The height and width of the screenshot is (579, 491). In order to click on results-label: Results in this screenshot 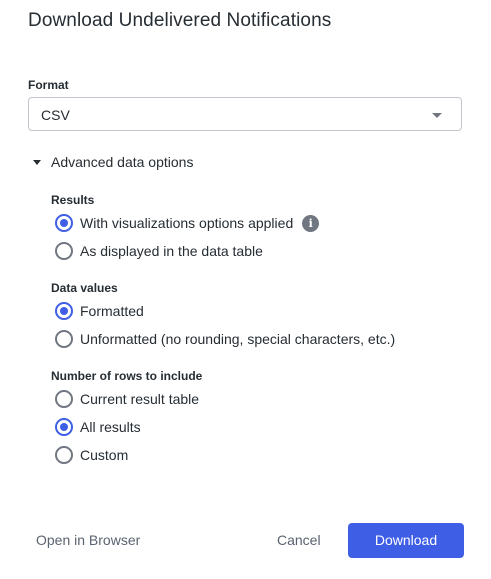, I will do `click(73, 200)`.